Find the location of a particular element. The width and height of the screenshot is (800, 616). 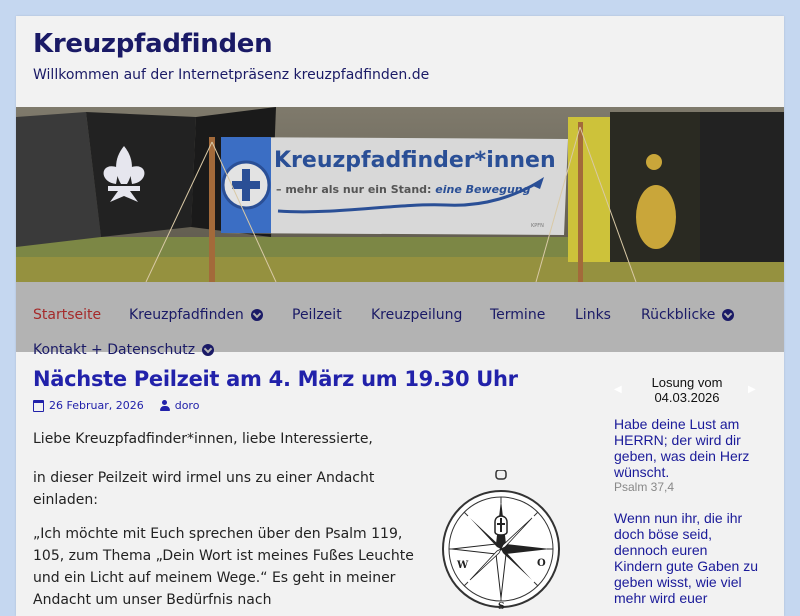

nav-item-kontakt-datenschutz: Kontakt + Datenschutz is located at coordinates (124, 350).